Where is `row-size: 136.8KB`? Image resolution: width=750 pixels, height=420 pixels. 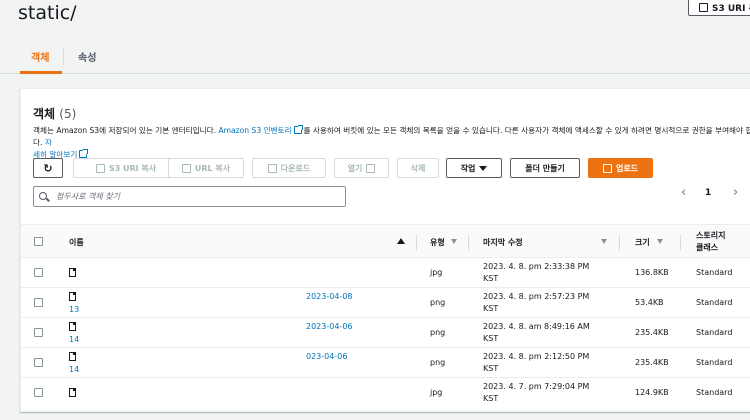
row-size: 136.8KB is located at coordinates (652, 272).